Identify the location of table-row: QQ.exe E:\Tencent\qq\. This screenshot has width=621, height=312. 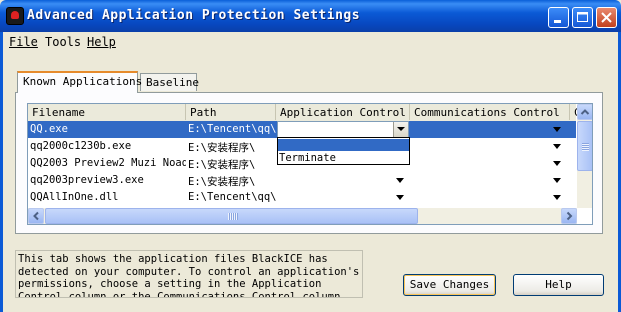
(302, 129).